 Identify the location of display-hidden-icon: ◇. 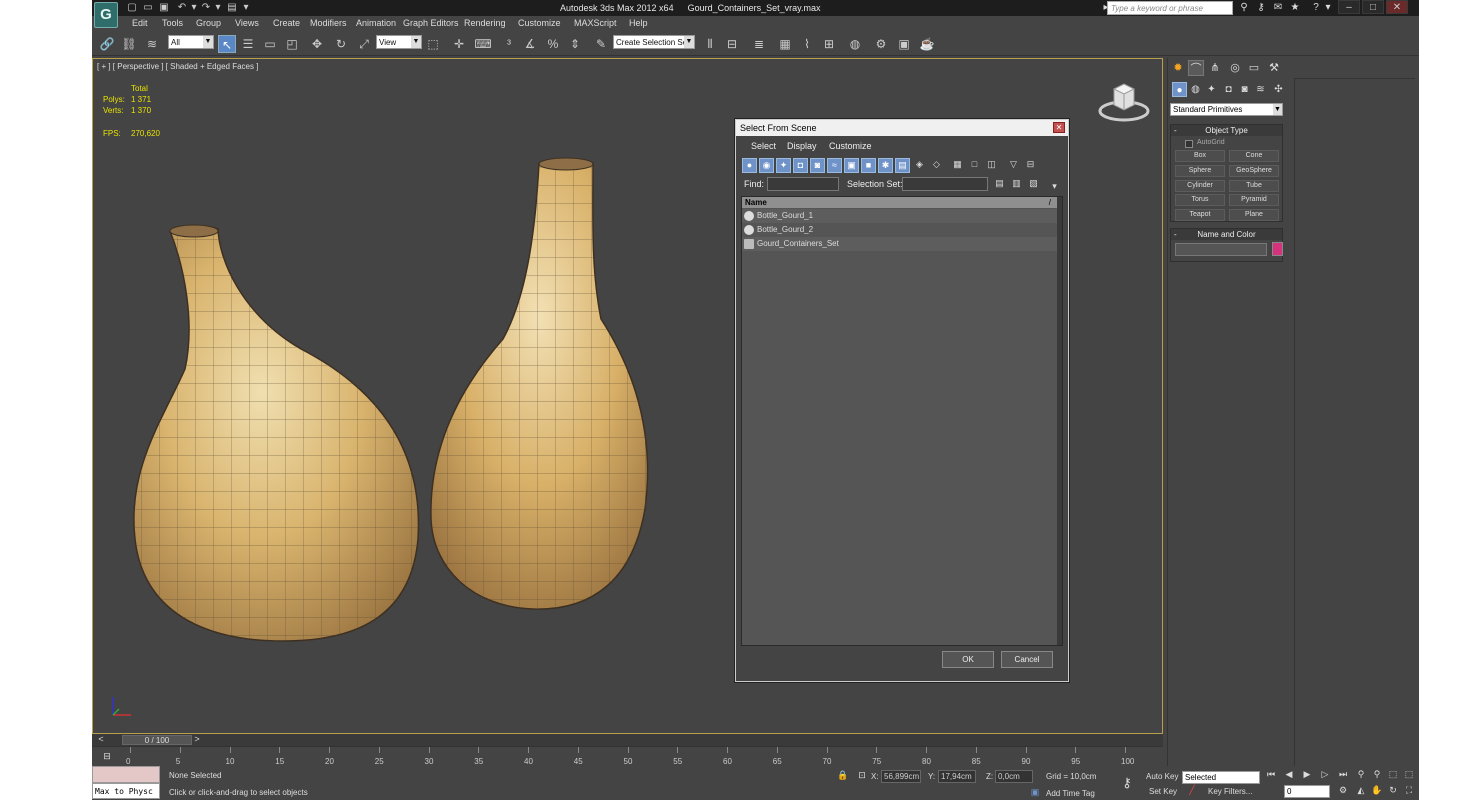
(936, 165).